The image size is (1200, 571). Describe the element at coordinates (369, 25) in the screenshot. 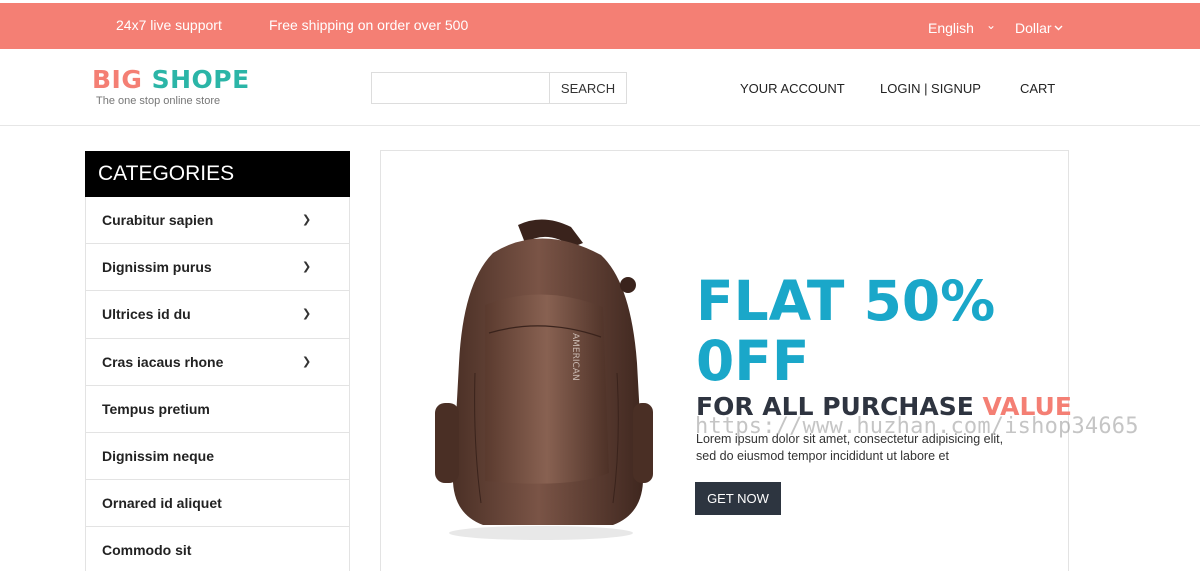

I see `free-shipping-text: Free shipping on order over 500` at that location.